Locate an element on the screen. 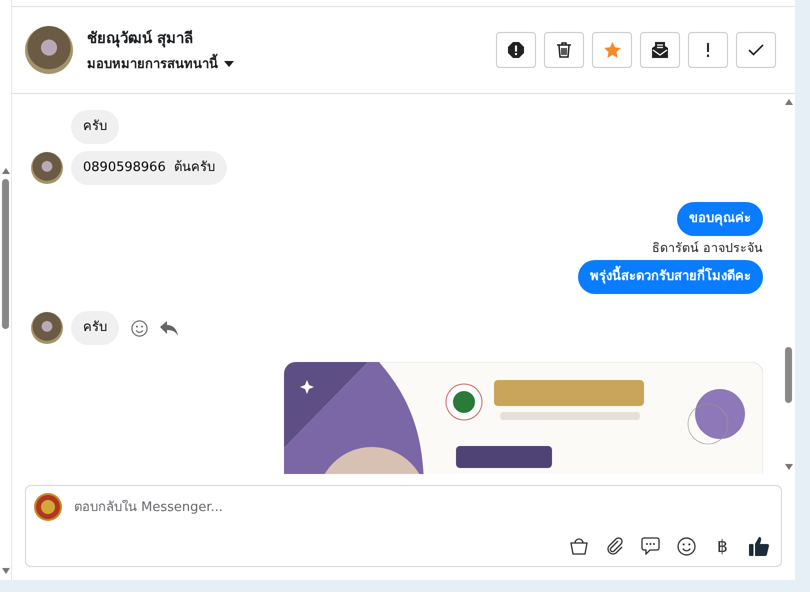 The width and height of the screenshot is (810, 592). star-icon is located at coordinates (612, 50).